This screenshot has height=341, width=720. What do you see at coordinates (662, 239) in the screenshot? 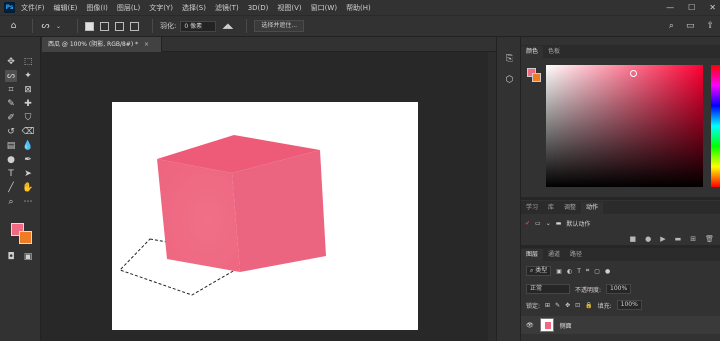
I see `play-icon: ▶` at bounding box center [662, 239].